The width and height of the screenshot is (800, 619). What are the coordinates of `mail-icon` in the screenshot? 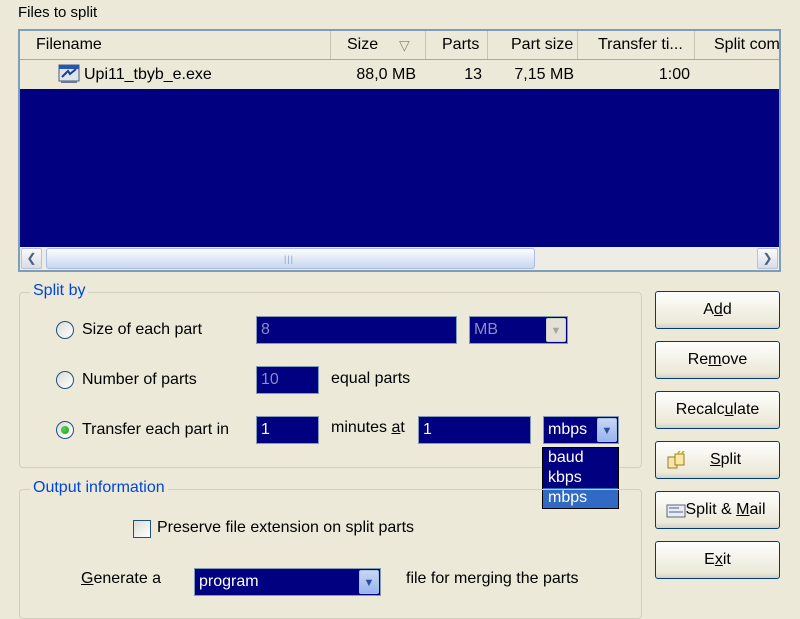 It's located at (676, 511).